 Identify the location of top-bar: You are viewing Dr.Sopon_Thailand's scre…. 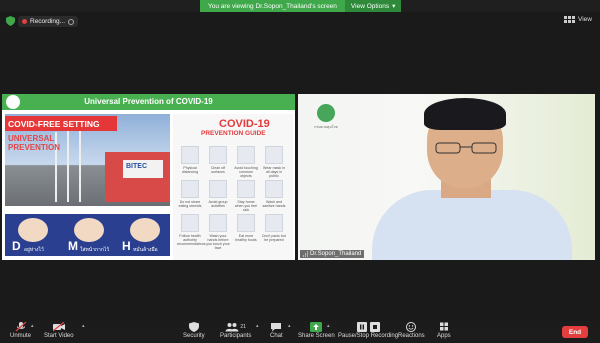
(300, 6).